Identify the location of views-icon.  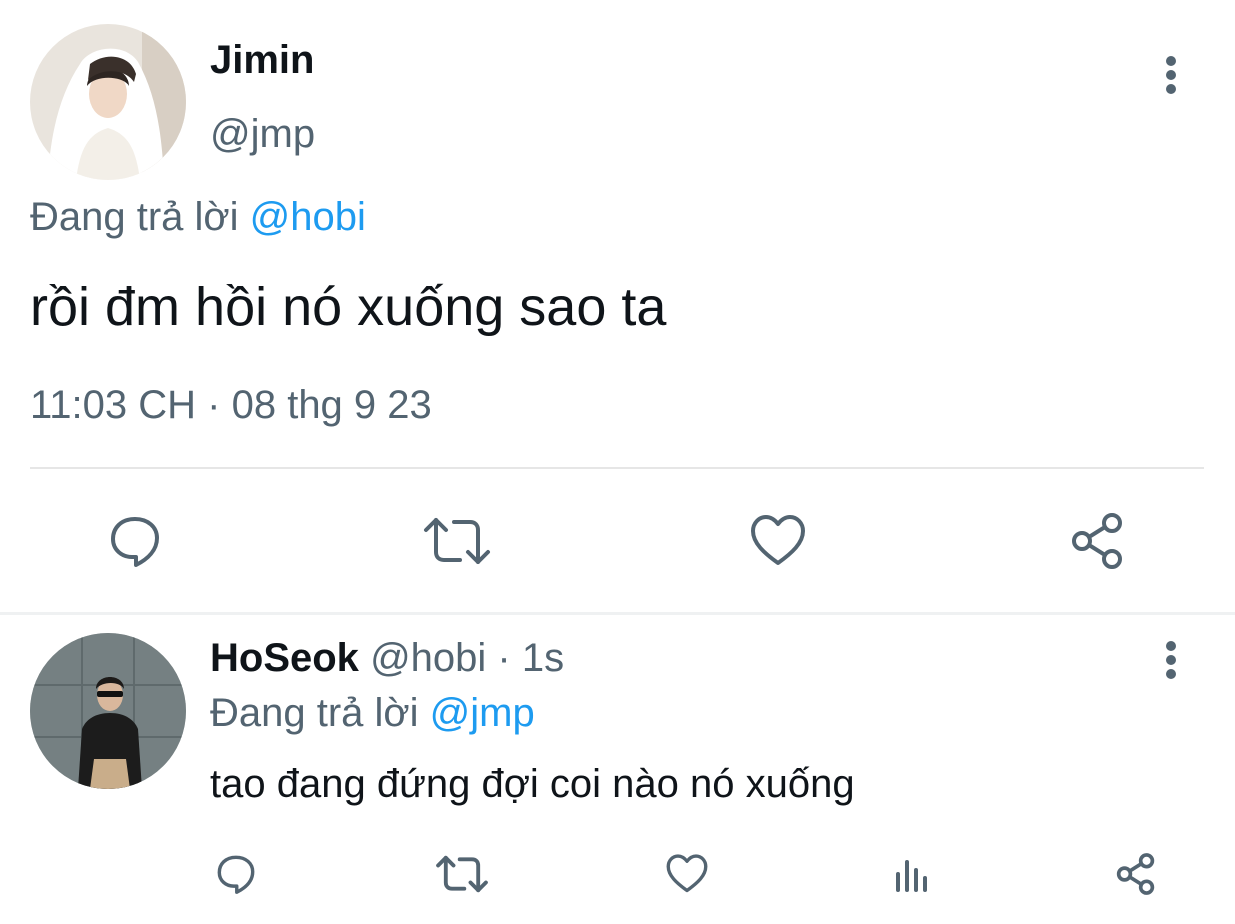
(911, 876).